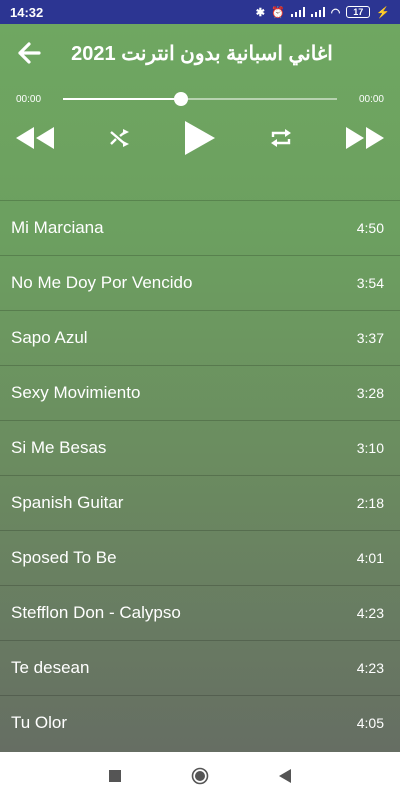 Image resolution: width=400 pixels, height=800 pixels. What do you see at coordinates (57, 227) in the screenshot?
I see `song-title: Mi Marciana` at bounding box center [57, 227].